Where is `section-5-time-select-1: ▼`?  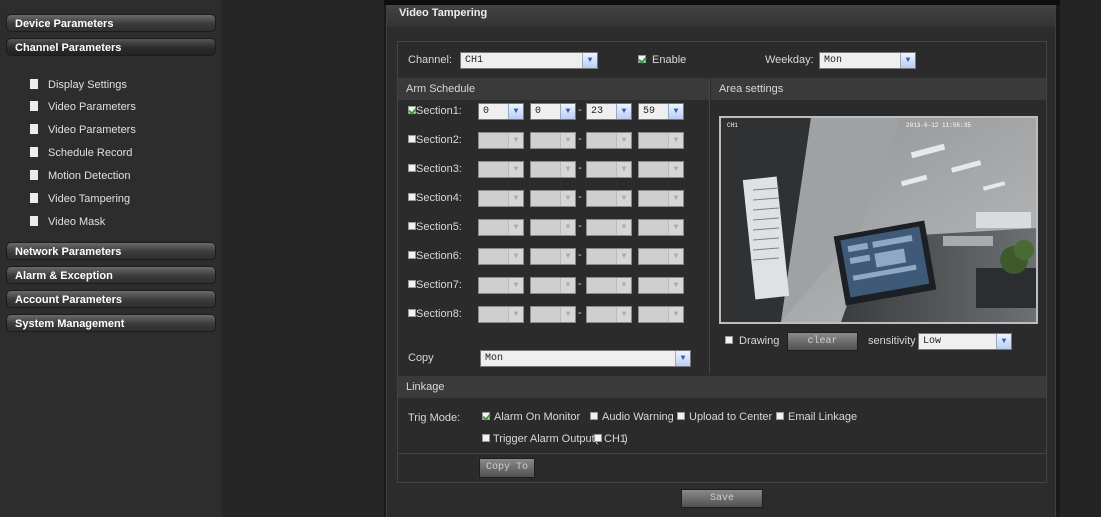 section-5-time-select-1: ▼ is located at coordinates (501, 227).